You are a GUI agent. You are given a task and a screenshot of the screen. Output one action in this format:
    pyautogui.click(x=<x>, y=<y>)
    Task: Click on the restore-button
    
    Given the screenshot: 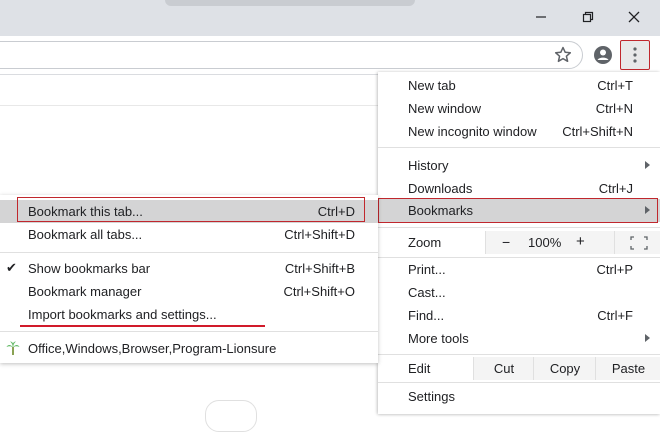 What is the action you would take?
    pyautogui.click(x=588, y=17)
    